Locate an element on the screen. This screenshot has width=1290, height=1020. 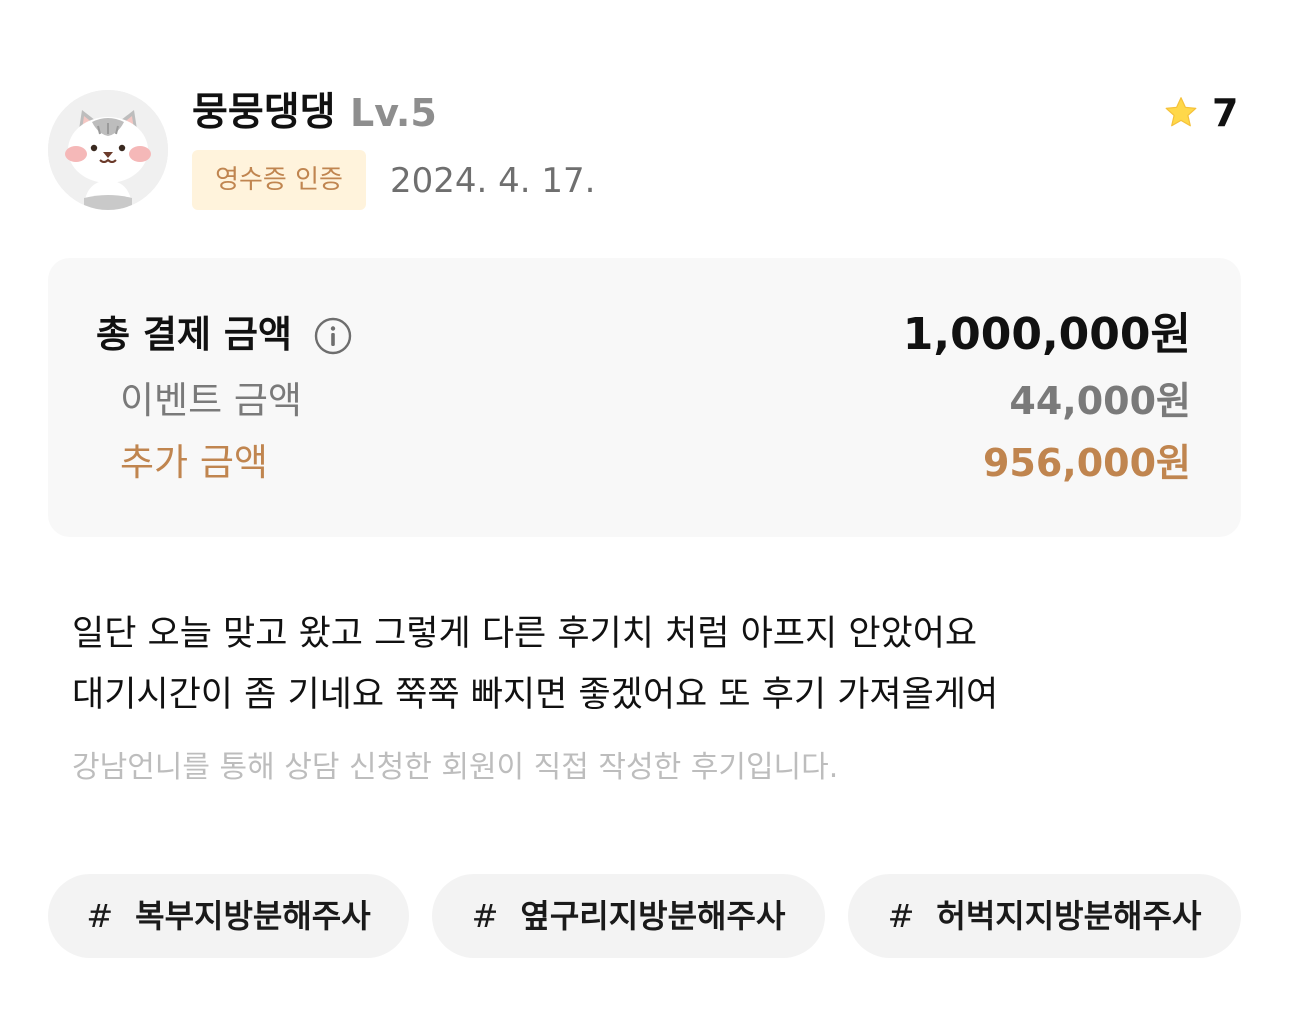
tag-chip-flank: # 옆구리지방분해주사 is located at coordinates (628, 916).